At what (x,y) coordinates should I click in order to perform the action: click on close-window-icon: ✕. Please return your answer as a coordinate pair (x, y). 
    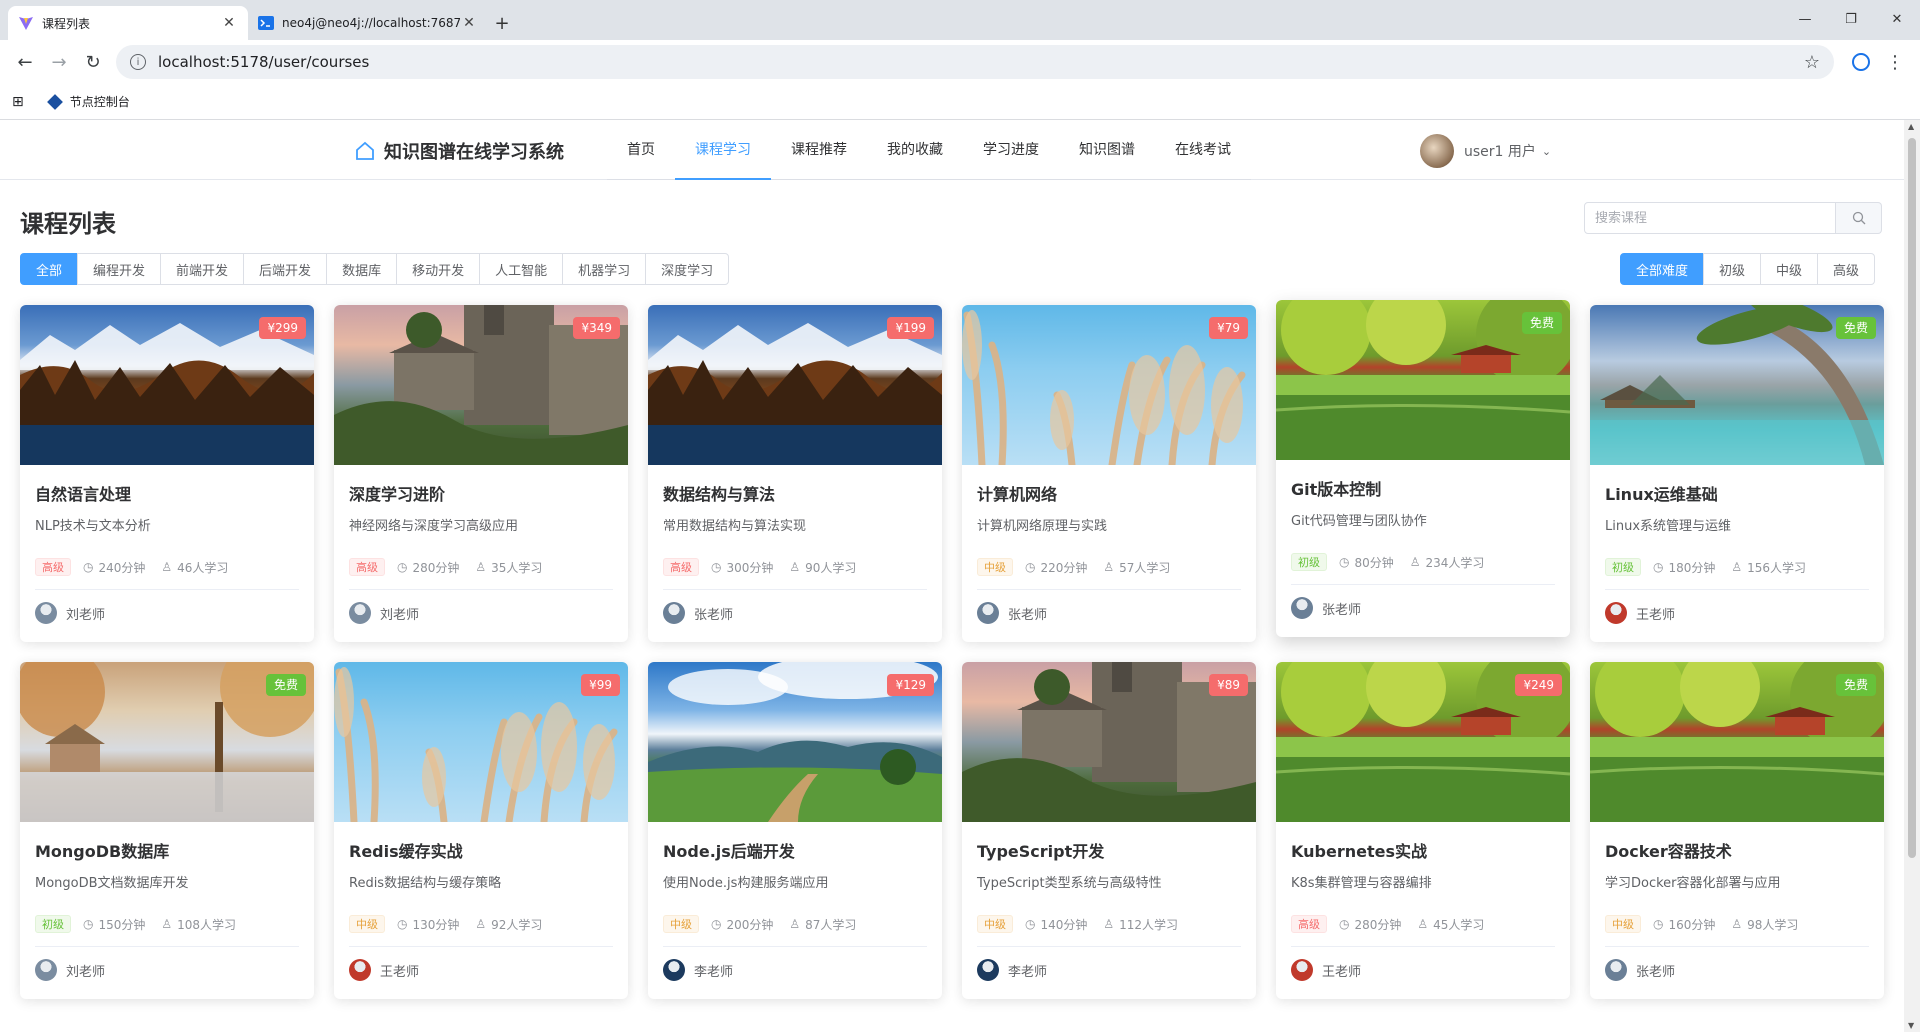
    Looking at the image, I should click on (1897, 19).